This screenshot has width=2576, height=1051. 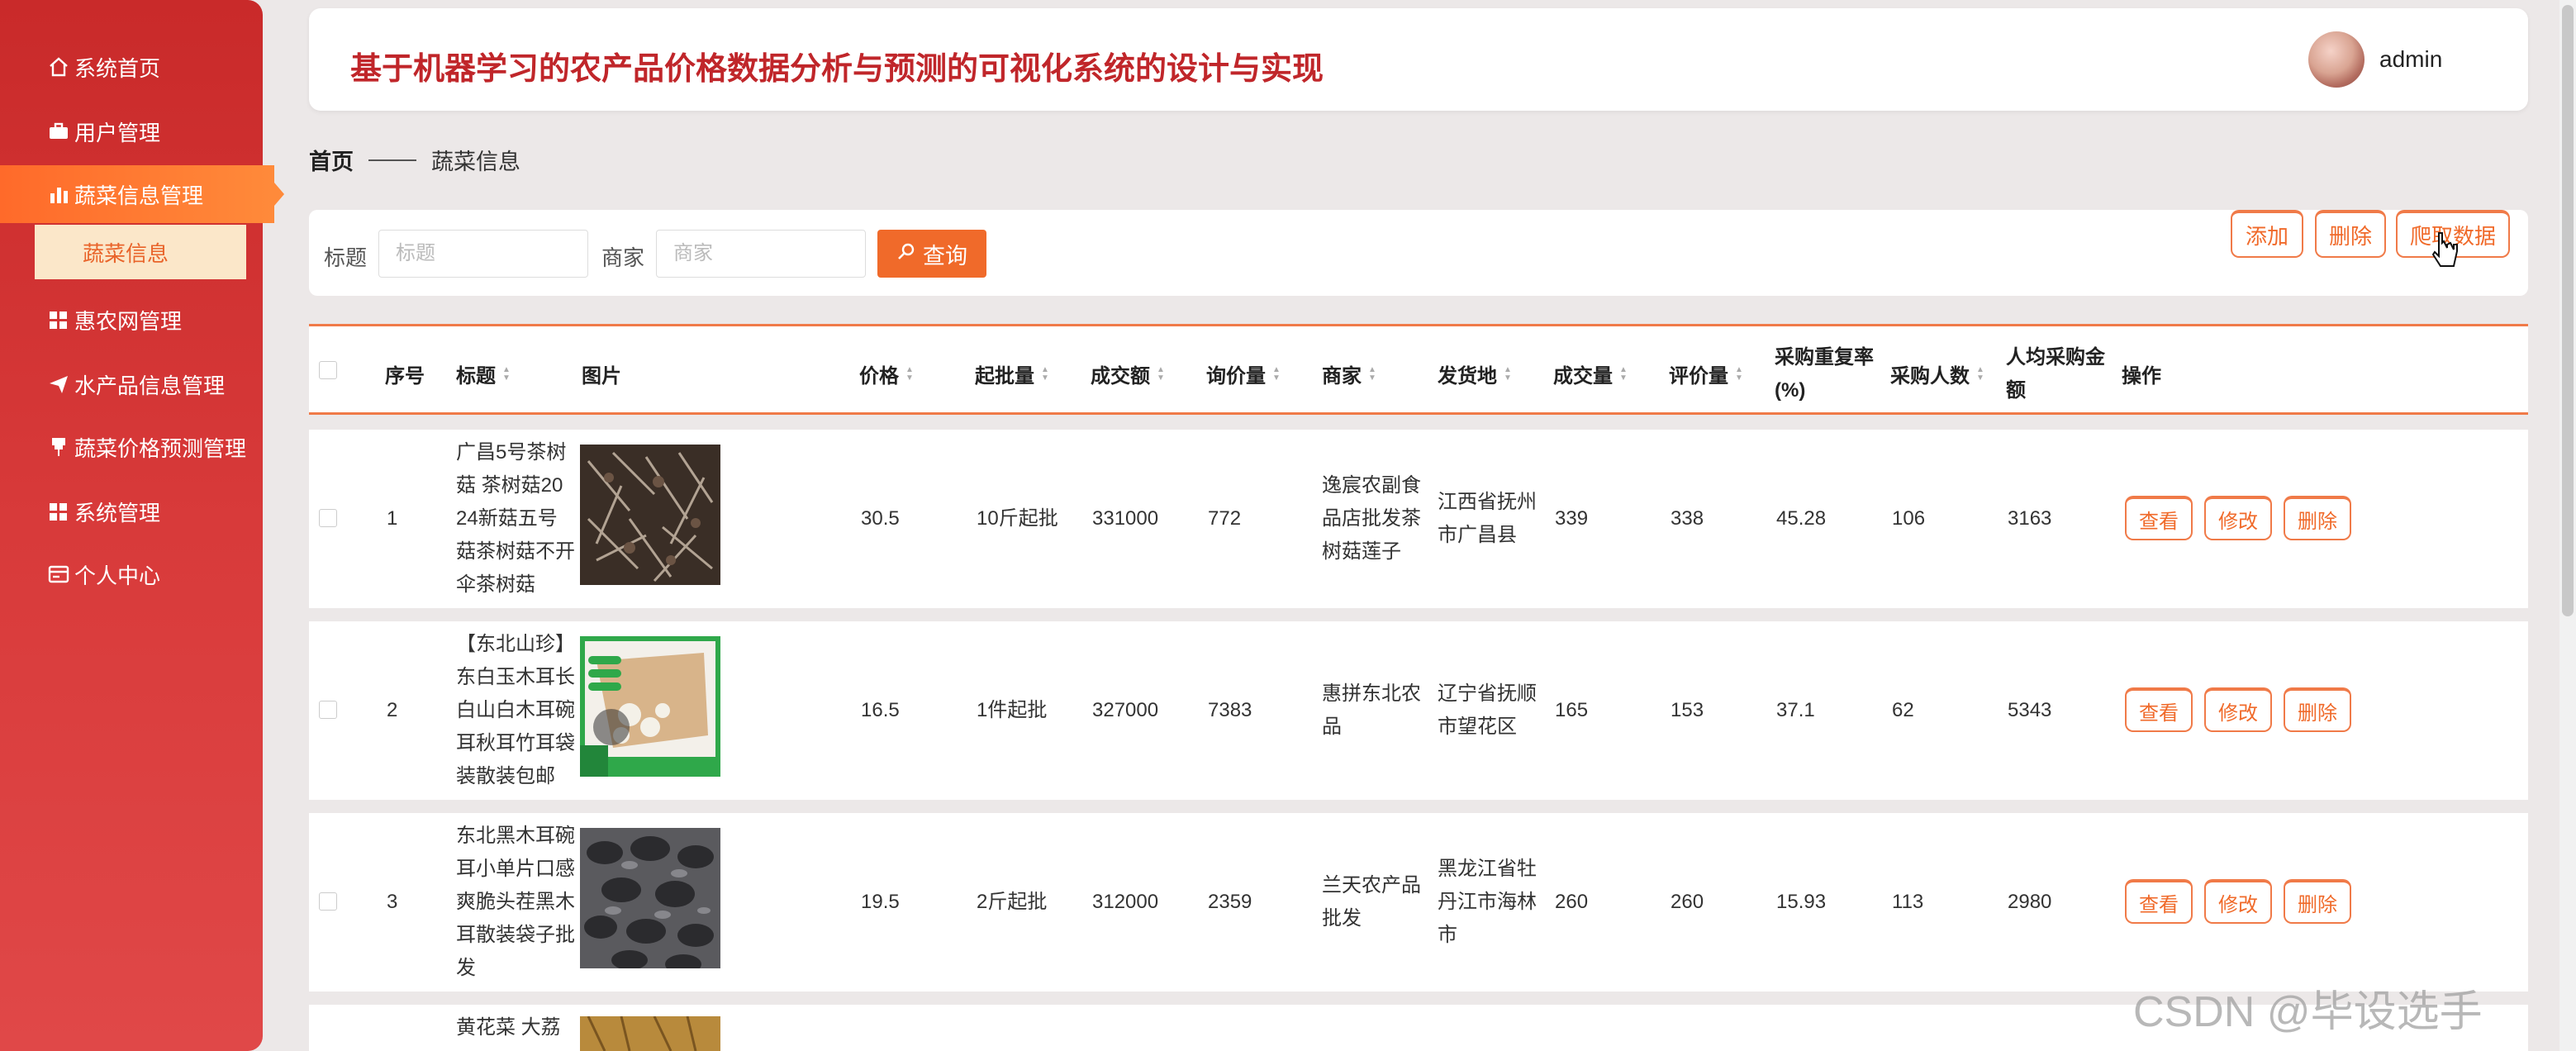 I want to click on row-title-line: 伞茶树菇, so click(x=495, y=584).